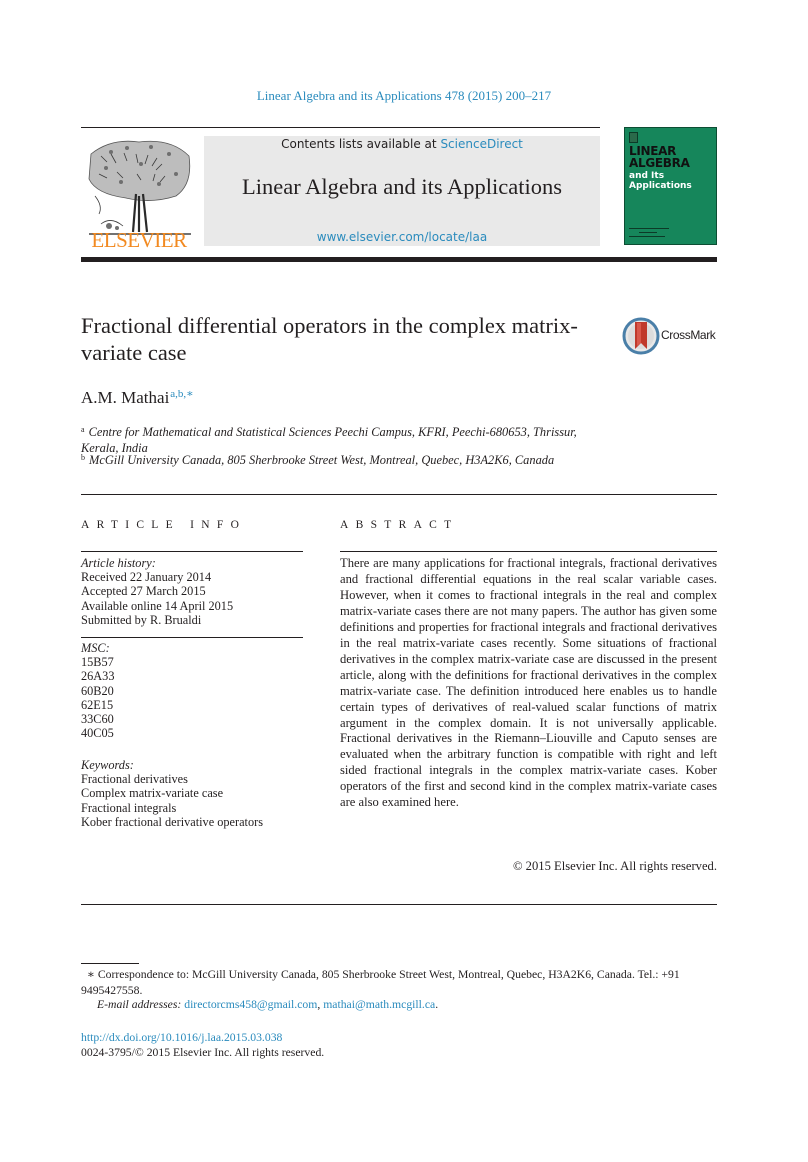 This screenshot has height=1162, width=808. What do you see at coordinates (97, 690) in the screenshot?
I see `msc-code: 60B20` at bounding box center [97, 690].